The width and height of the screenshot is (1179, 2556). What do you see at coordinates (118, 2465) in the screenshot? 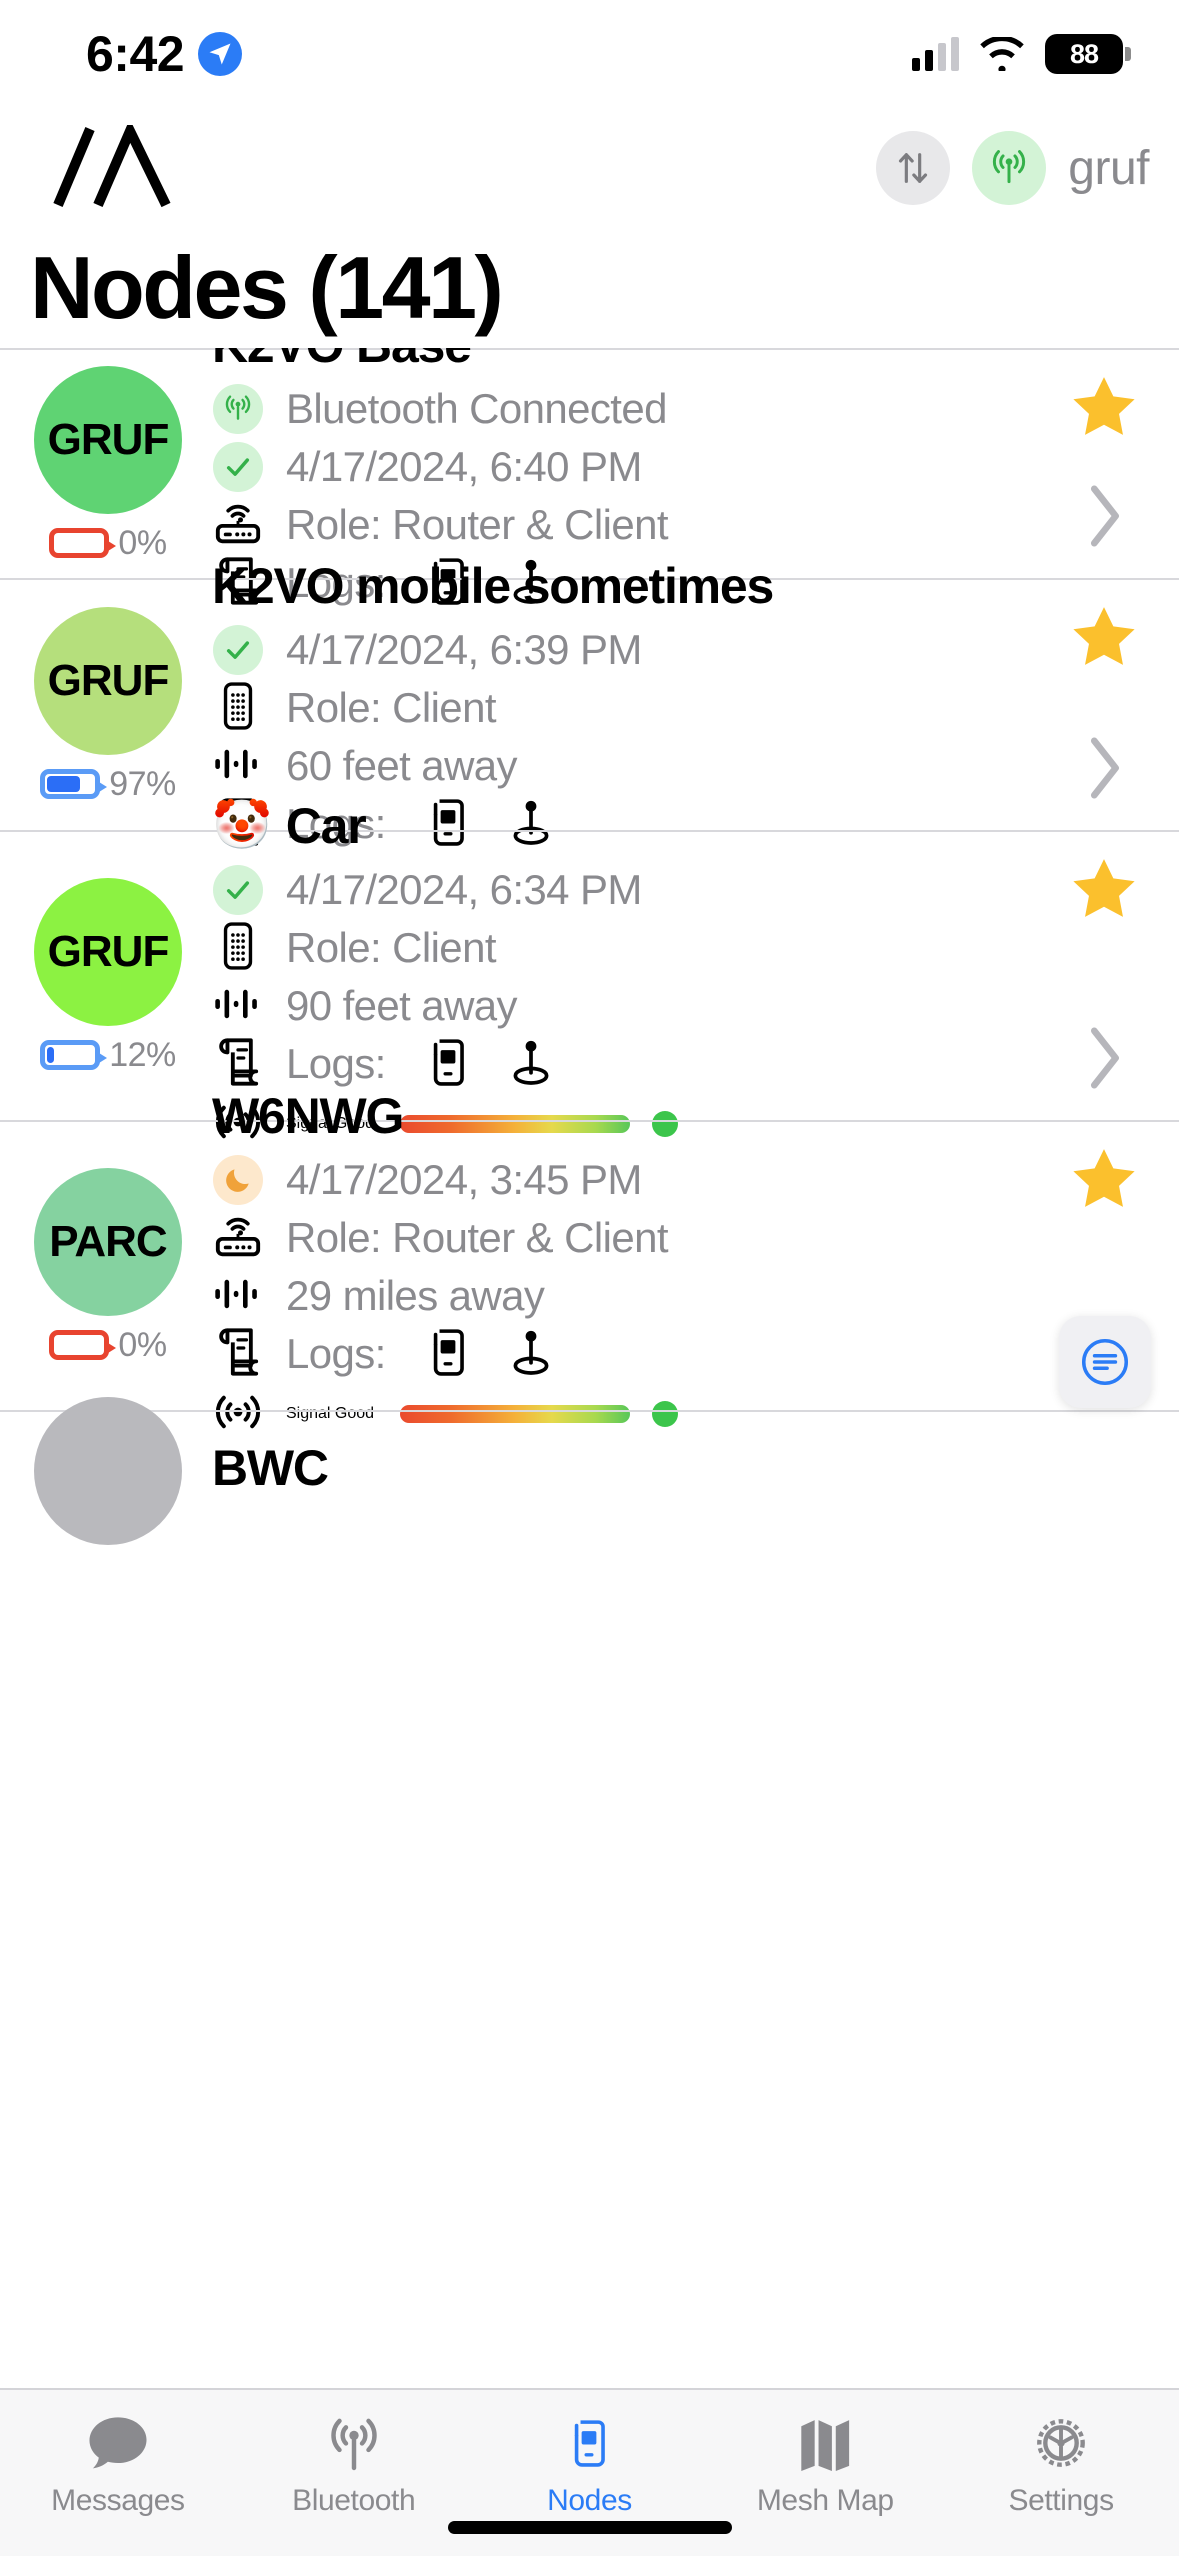
I see `tab-messages: Messages` at bounding box center [118, 2465].